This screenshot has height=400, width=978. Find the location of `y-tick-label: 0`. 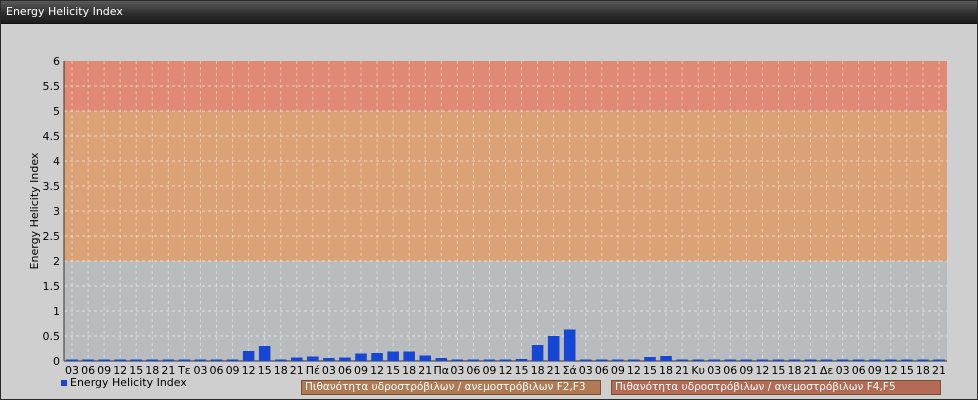

y-tick-label: 0 is located at coordinates (56, 361).